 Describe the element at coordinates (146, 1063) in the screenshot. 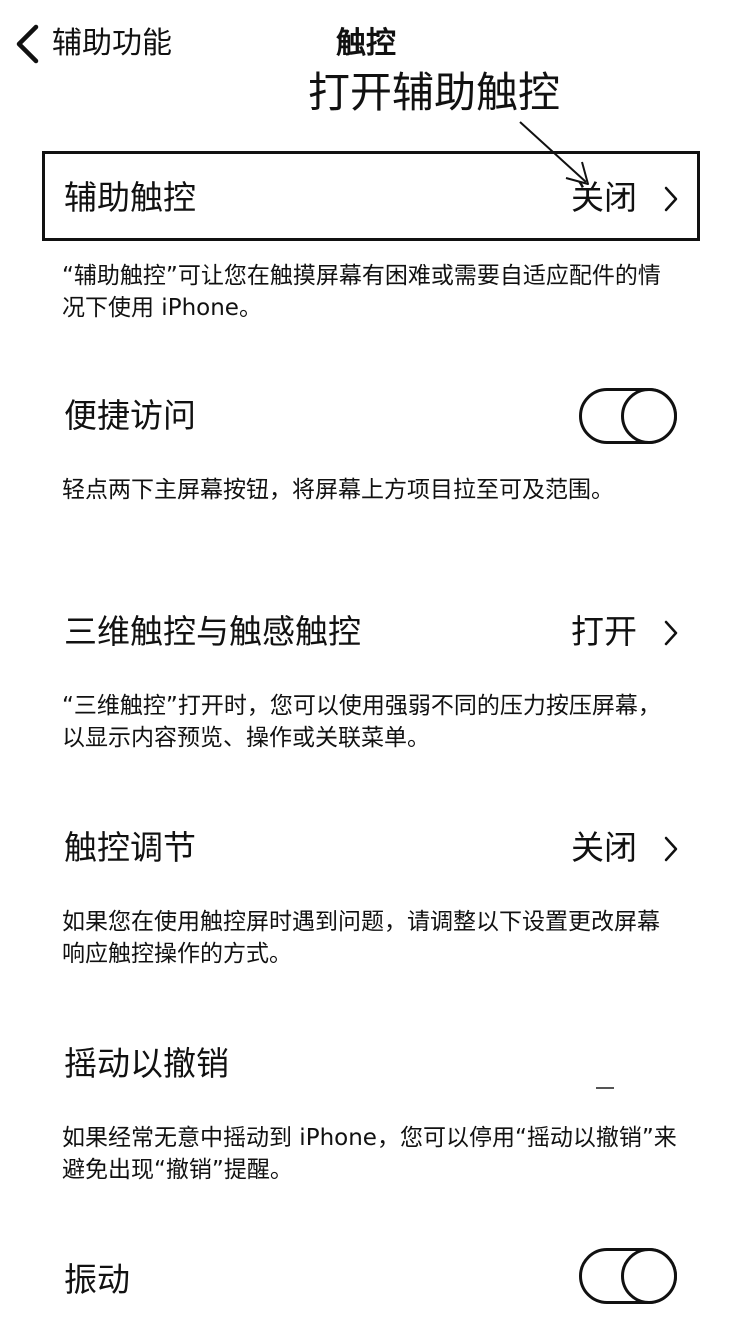

I see `row-label: 摇动以撤销` at that location.